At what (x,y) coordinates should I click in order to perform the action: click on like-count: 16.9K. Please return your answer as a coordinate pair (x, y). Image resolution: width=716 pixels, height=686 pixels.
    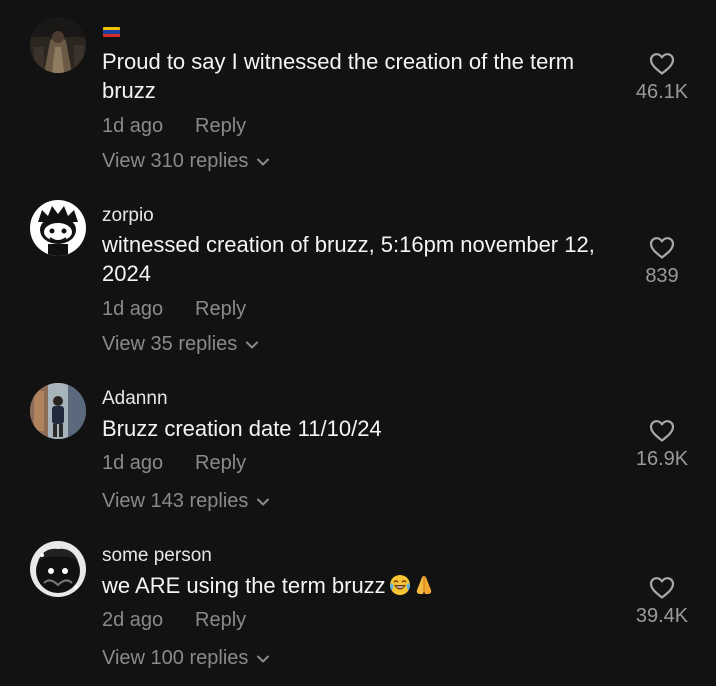
    Looking at the image, I should click on (662, 459).